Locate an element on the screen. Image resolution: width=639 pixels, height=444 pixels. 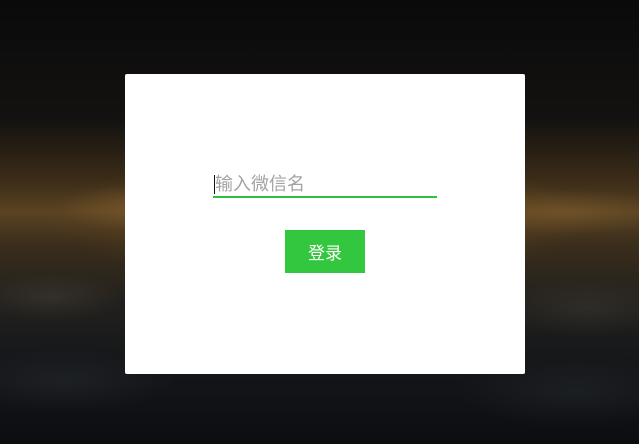
wechat-name-input is located at coordinates (325, 185).